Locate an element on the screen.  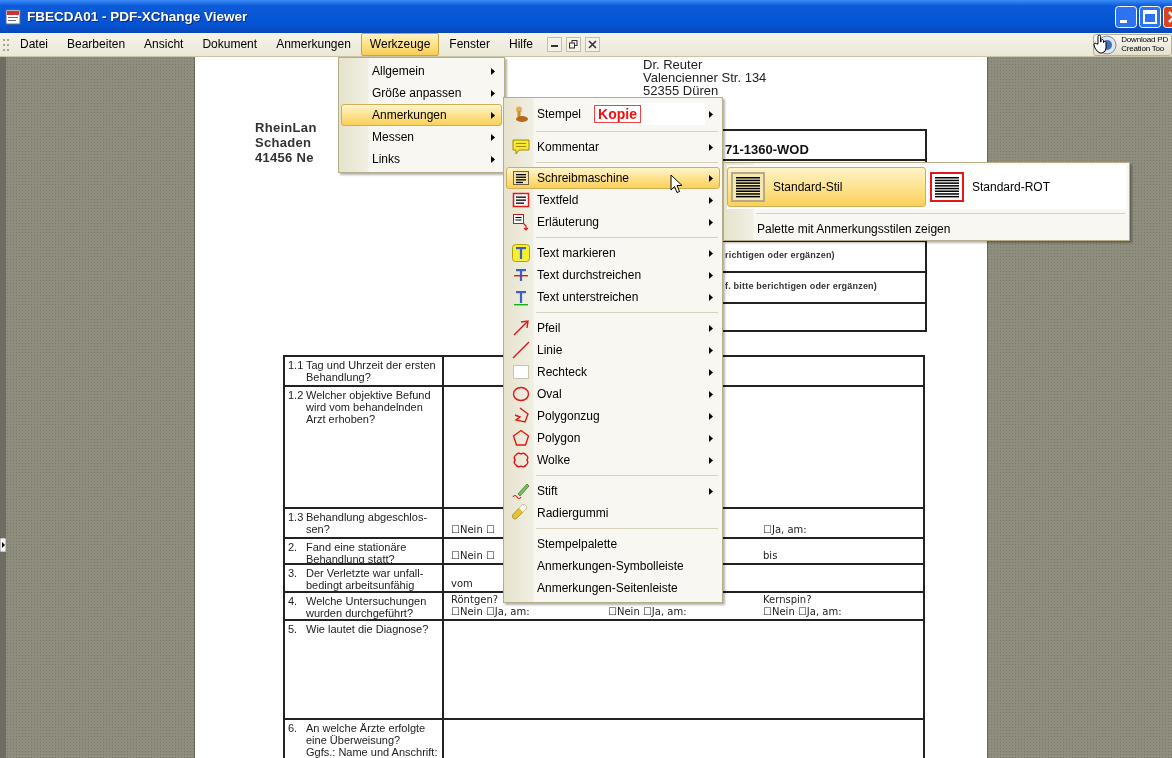
menu-bar-item: Ansicht is located at coordinates (164, 44).